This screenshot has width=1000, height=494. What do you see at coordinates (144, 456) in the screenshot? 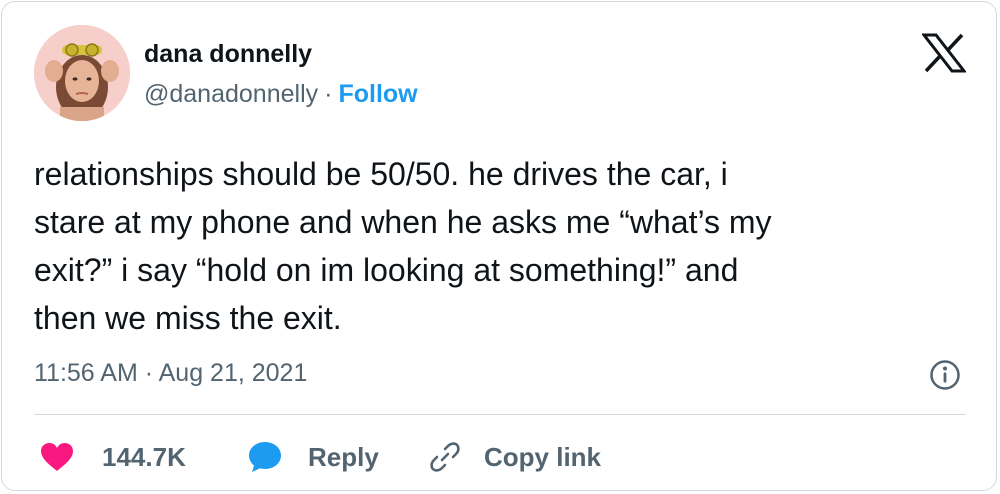
I see `like-count: 144.7K` at bounding box center [144, 456].